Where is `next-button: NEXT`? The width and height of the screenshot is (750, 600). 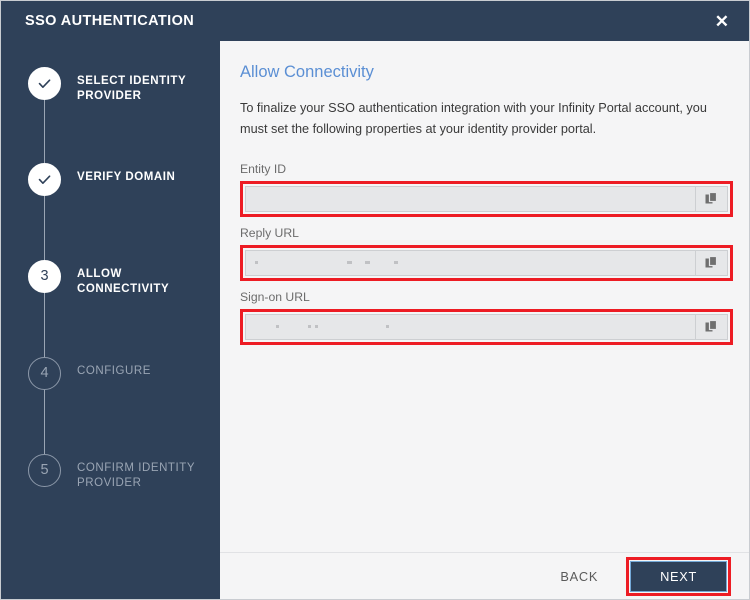 next-button: NEXT is located at coordinates (678, 576).